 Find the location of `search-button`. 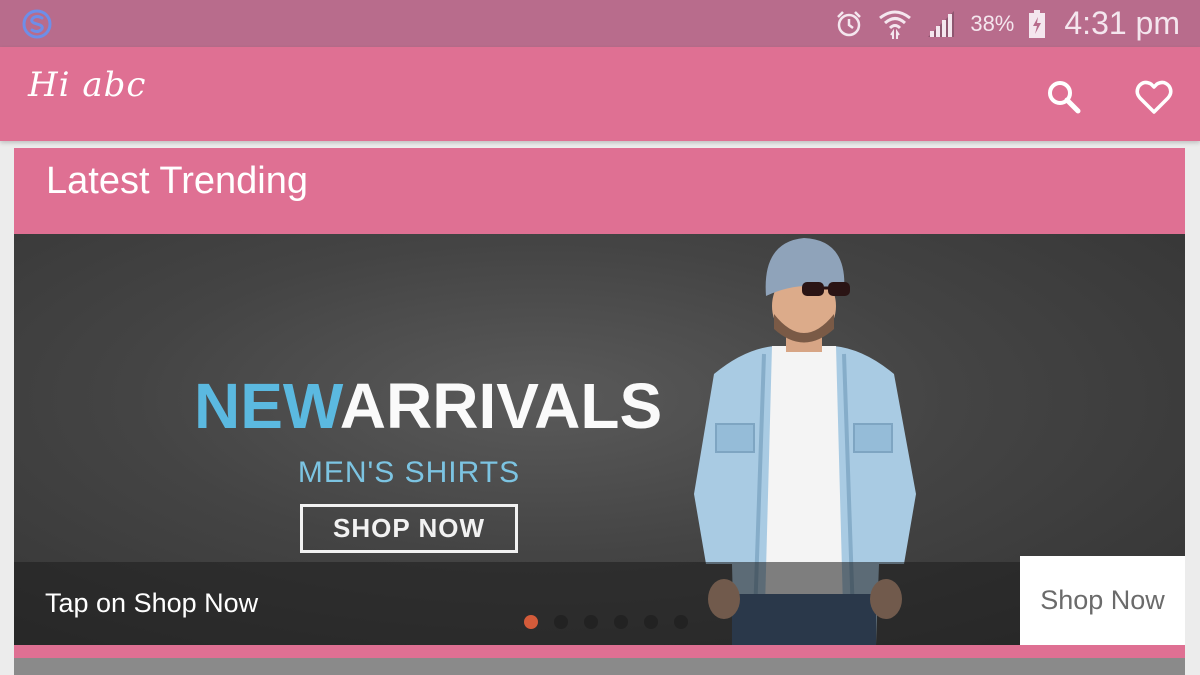

search-button is located at coordinates (1064, 97).